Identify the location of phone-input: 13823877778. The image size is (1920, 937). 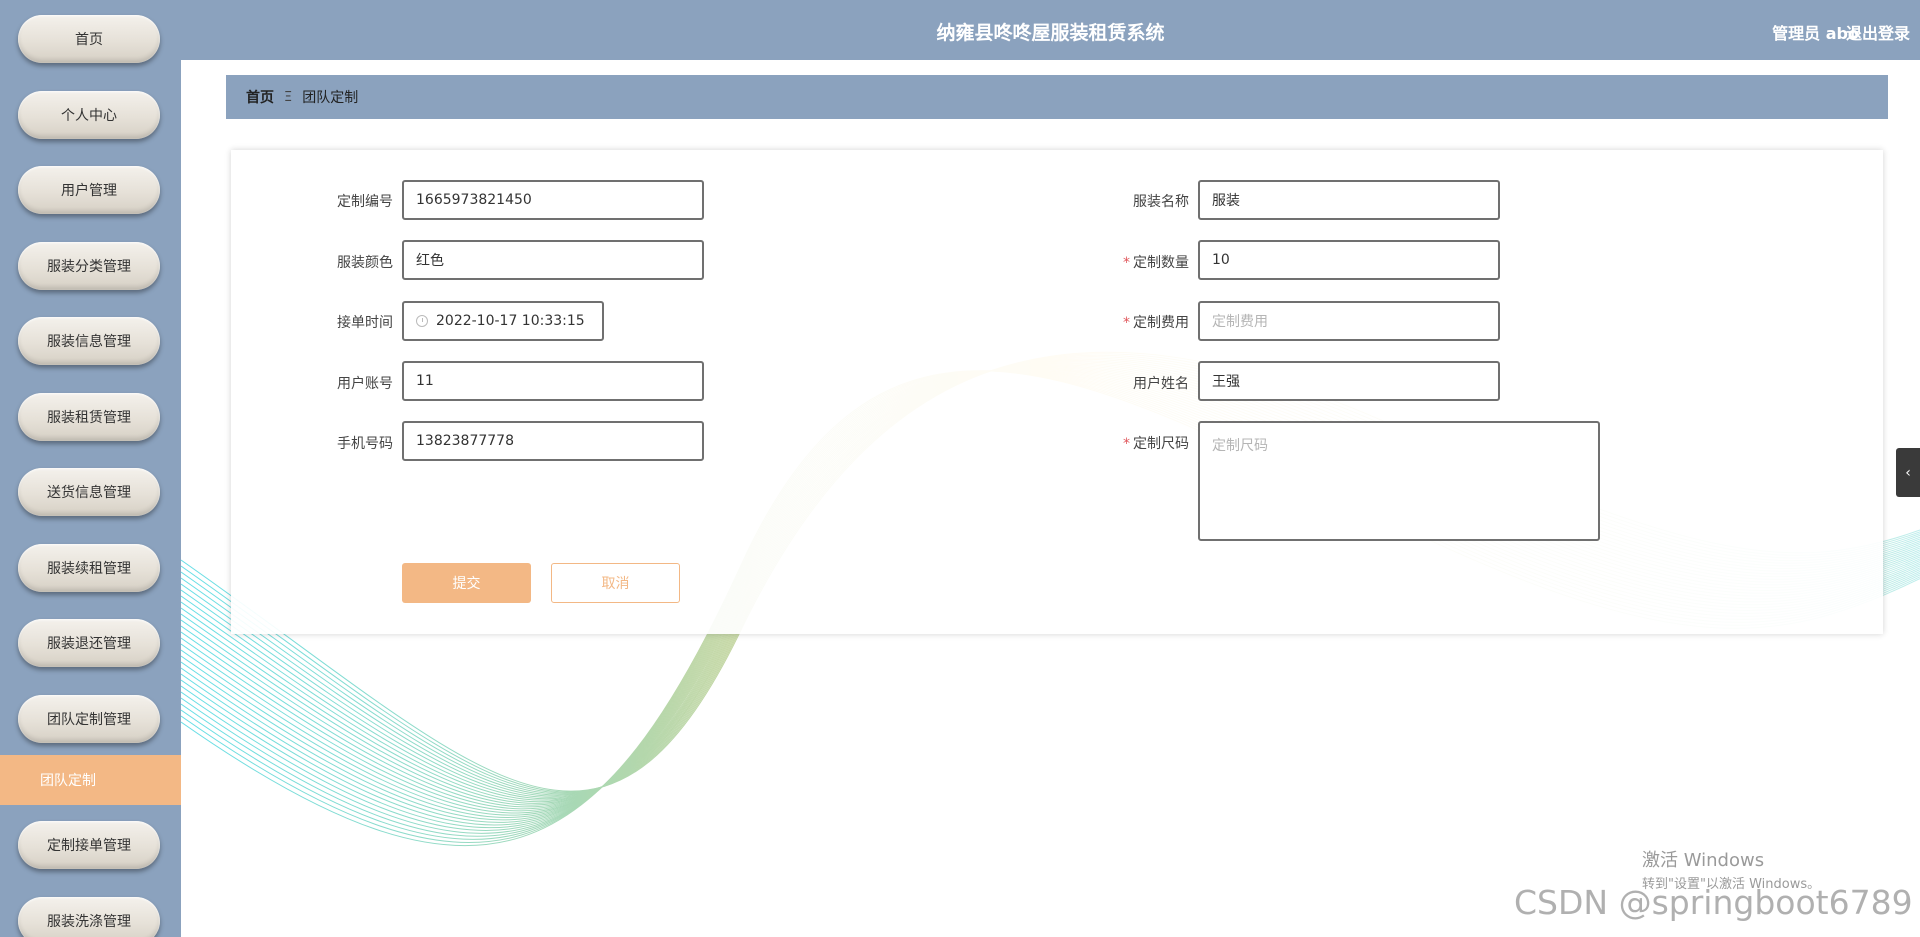
(553, 441).